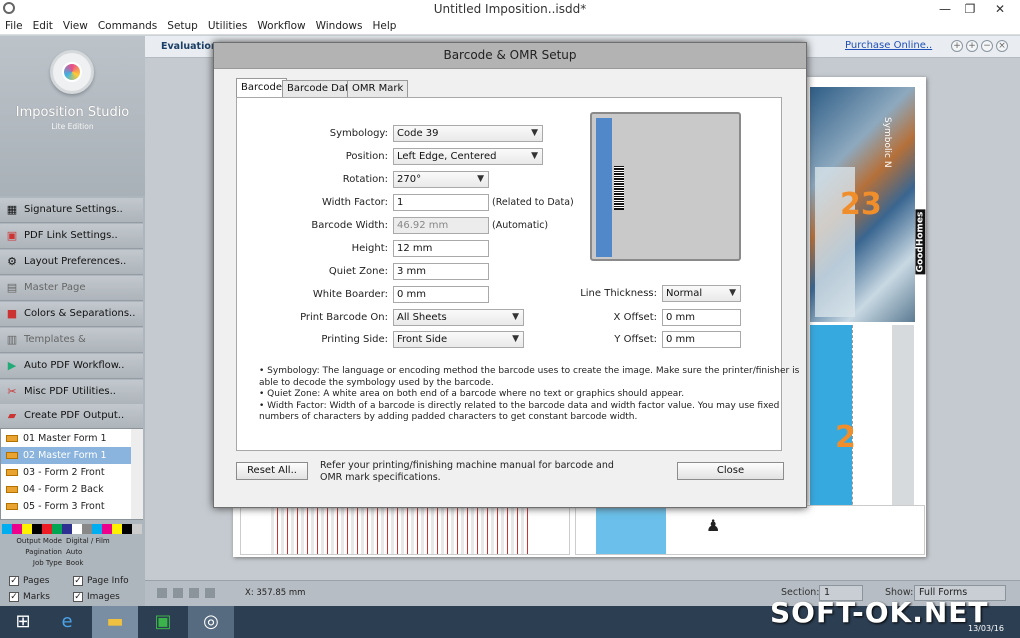 The height and width of the screenshot is (638, 1020). What do you see at coordinates (369, 248) in the screenshot?
I see `height-label: Height:` at bounding box center [369, 248].